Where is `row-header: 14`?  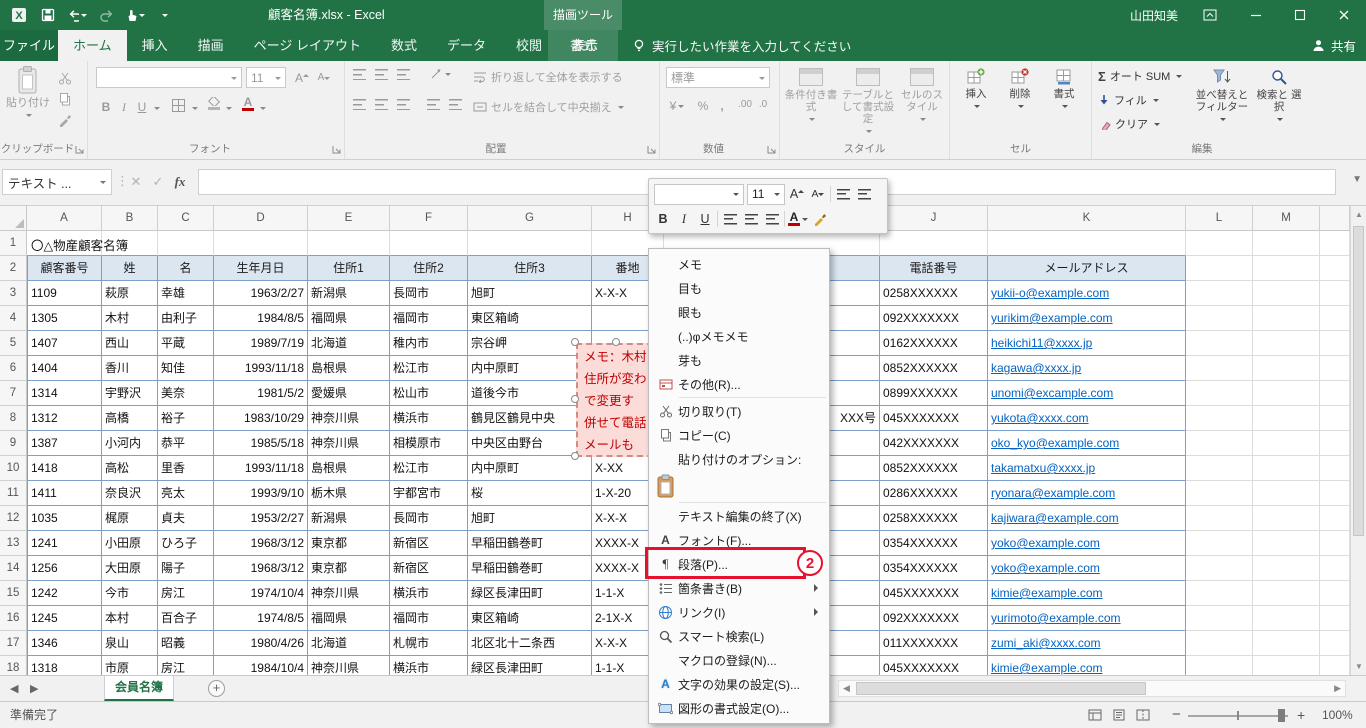 row-header: 14 is located at coordinates (13, 568).